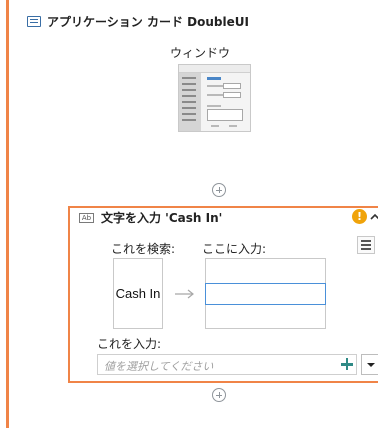 The image size is (378, 428). What do you see at coordinates (162, 218) in the screenshot?
I see `type-into-title: 文字を入力 'Cash In'` at bounding box center [162, 218].